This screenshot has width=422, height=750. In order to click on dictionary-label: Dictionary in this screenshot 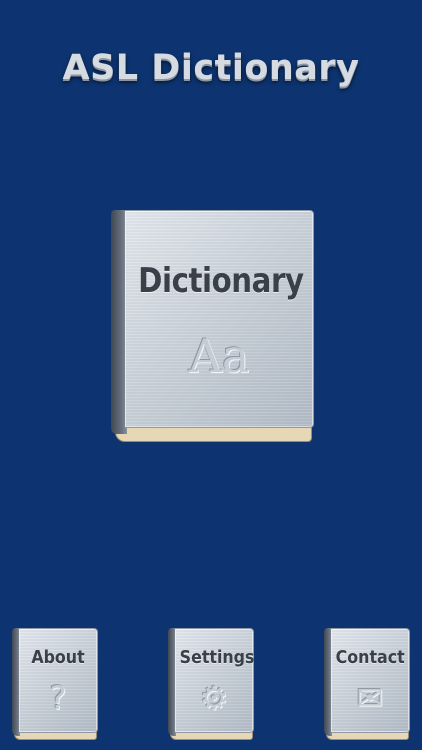, I will do `click(221, 281)`.